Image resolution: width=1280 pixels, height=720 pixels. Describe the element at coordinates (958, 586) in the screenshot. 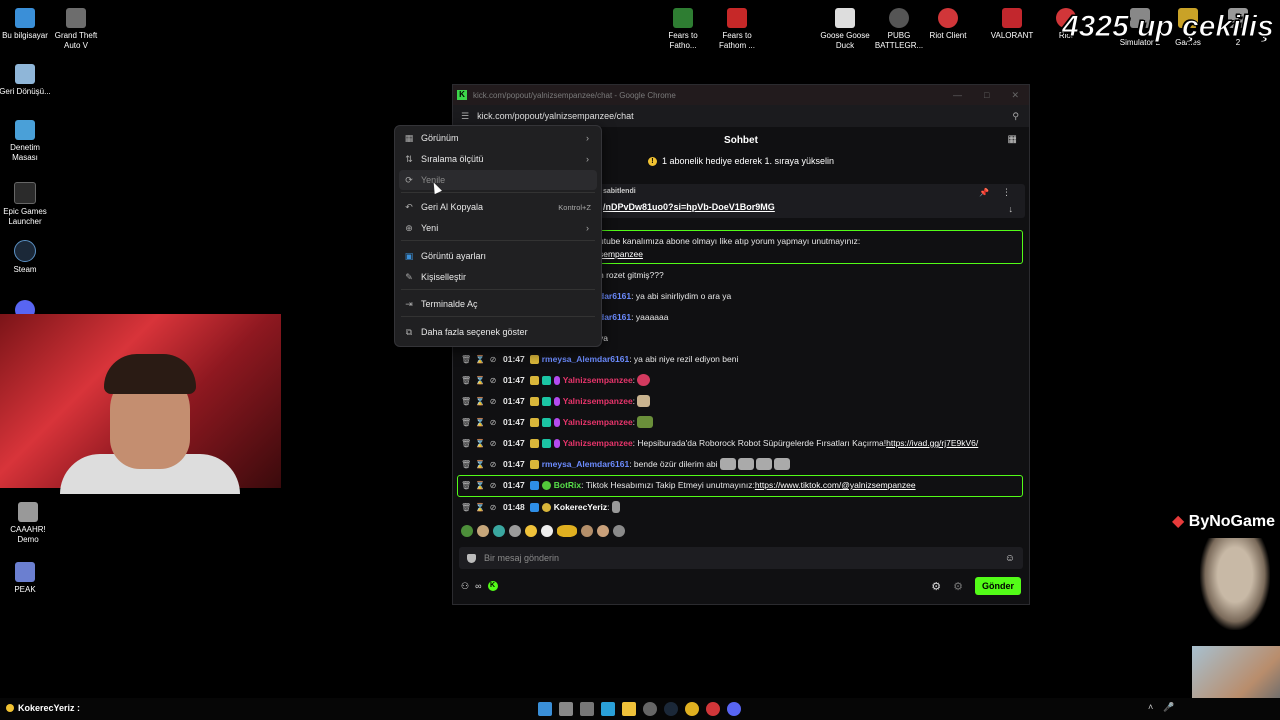

I see `mod-settings-icon: ⚙` at that location.